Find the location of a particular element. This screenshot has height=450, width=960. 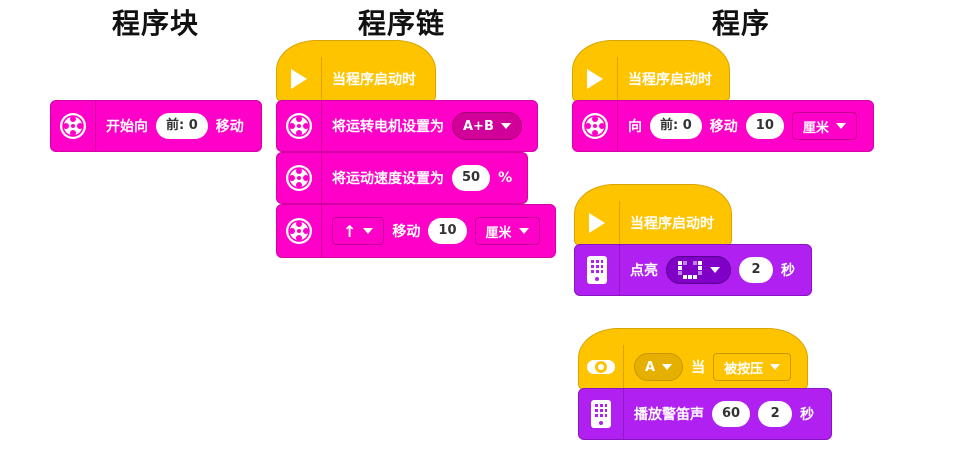

state-dropdown: 被按压 is located at coordinates (752, 367).